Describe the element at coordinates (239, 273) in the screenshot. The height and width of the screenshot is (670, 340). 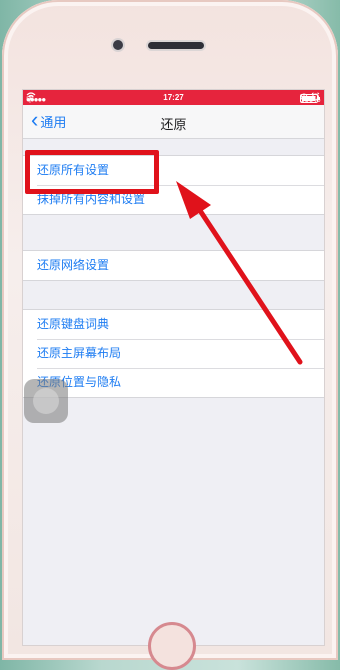
I see `annotation-arrow` at that location.